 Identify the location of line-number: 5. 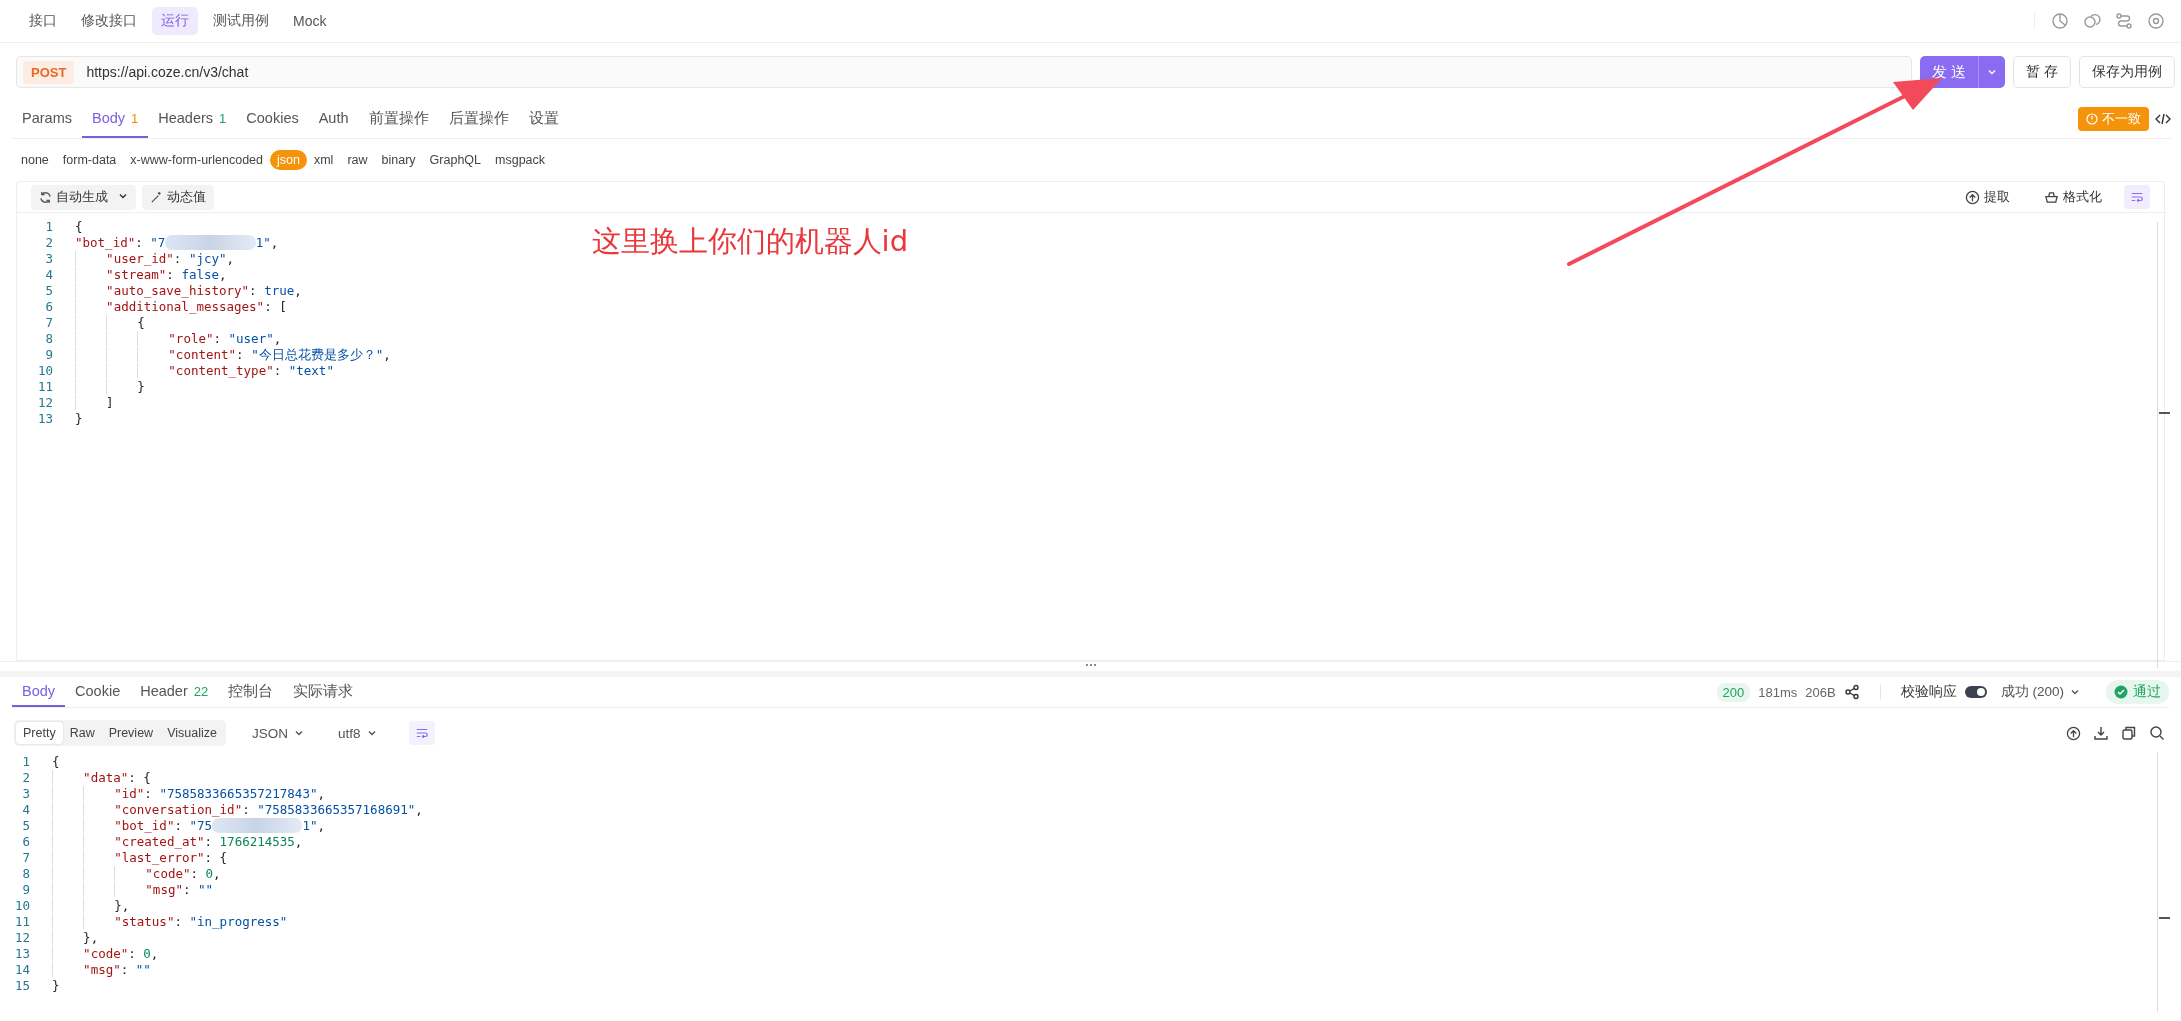
(49, 291).